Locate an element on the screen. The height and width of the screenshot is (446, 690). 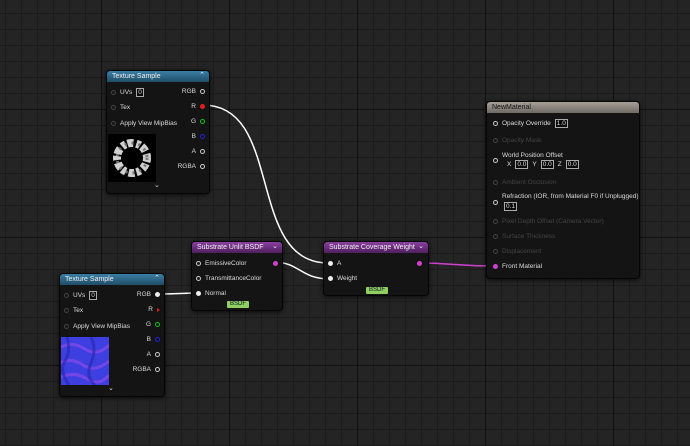
displacement-pin is located at coordinates (495, 251).